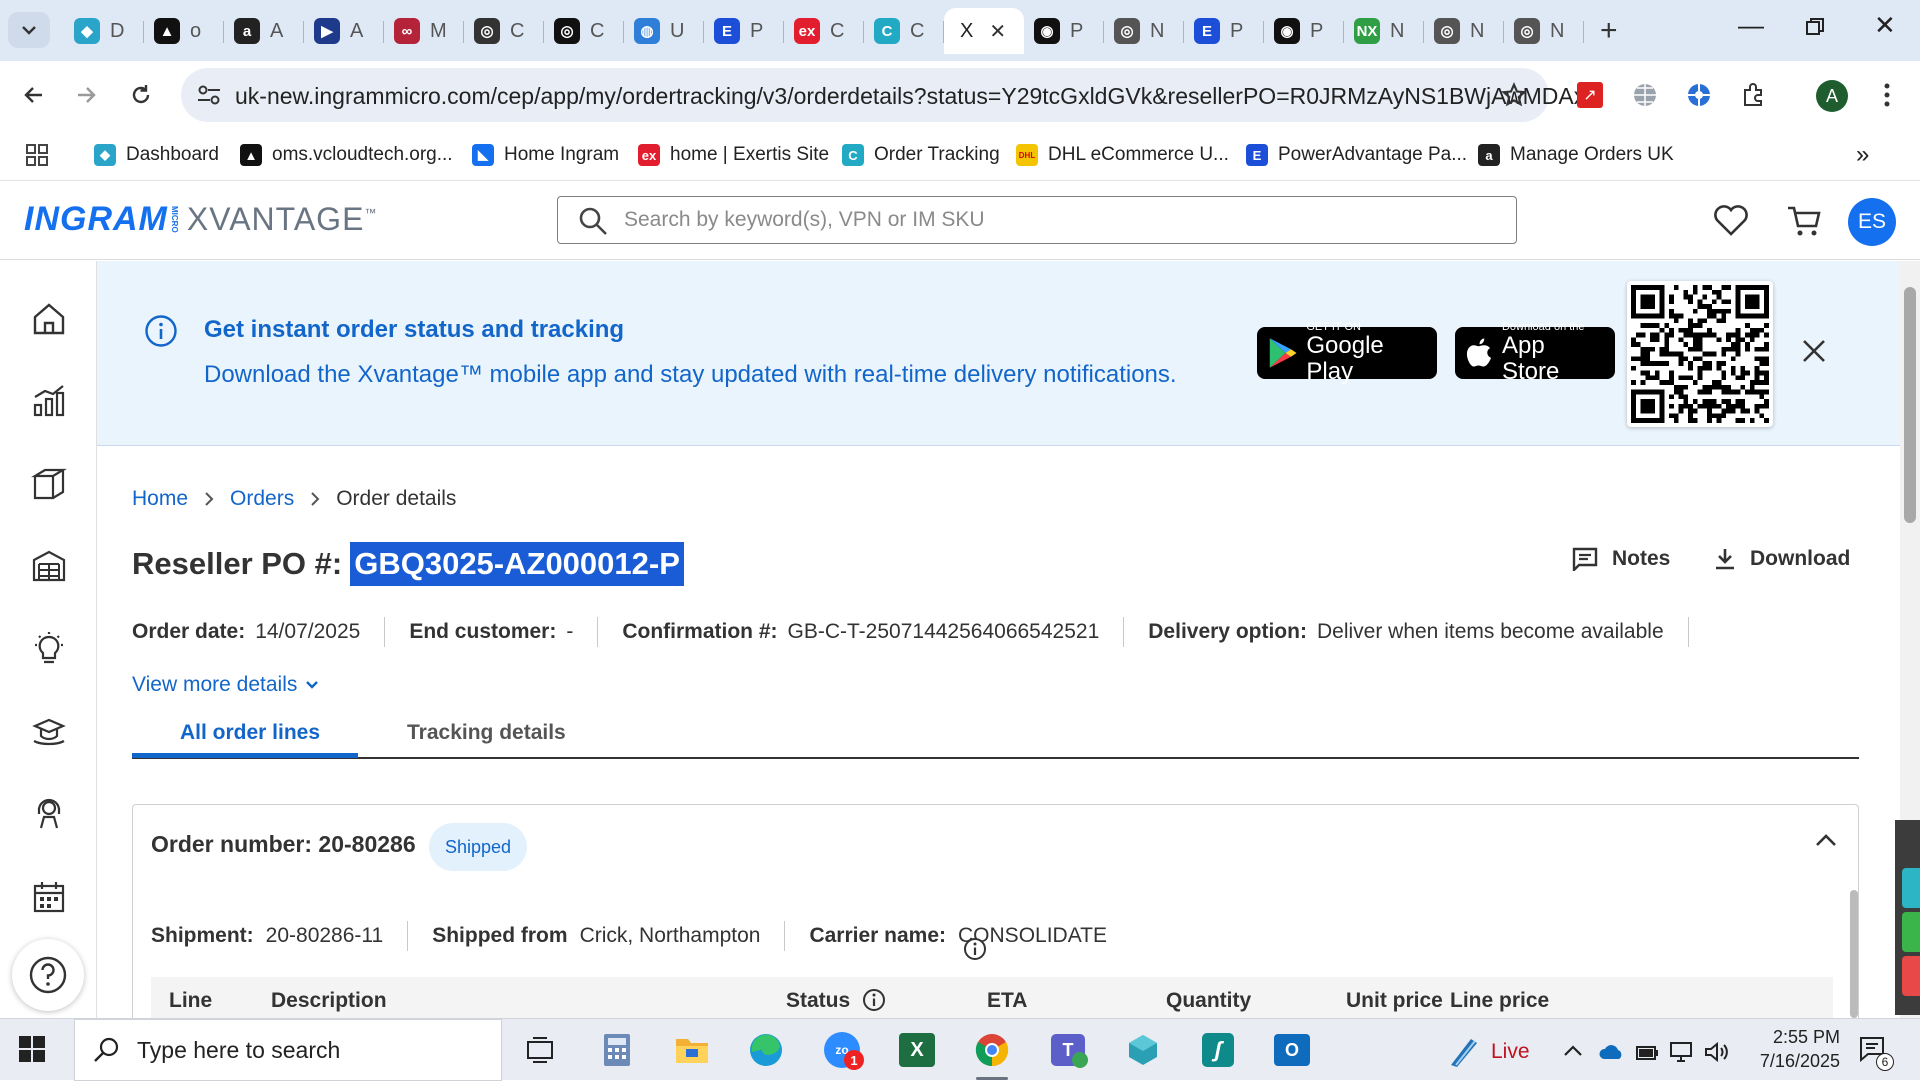 The height and width of the screenshot is (1081, 1920). What do you see at coordinates (190, 1001) in the screenshot?
I see `column-header-line: Line` at bounding box center [190, 1001].